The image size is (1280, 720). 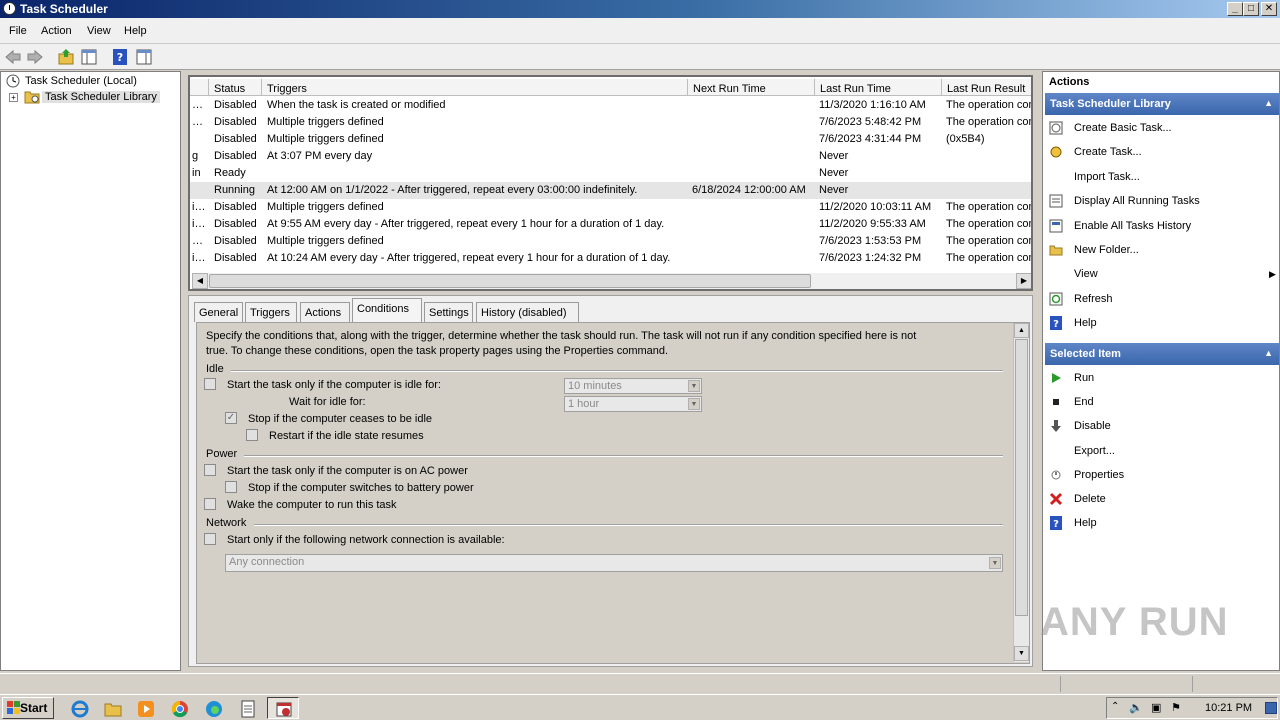 I want to click on column-header-name, so click(x=199, y=87).